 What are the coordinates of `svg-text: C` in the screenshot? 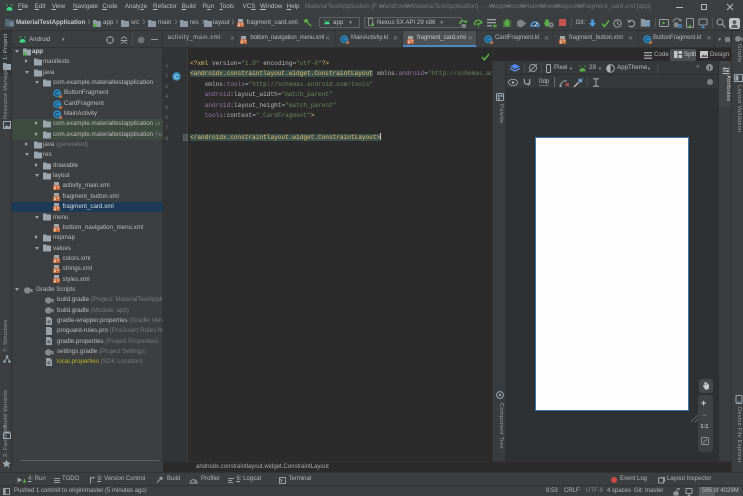 It's located at (176, 76).